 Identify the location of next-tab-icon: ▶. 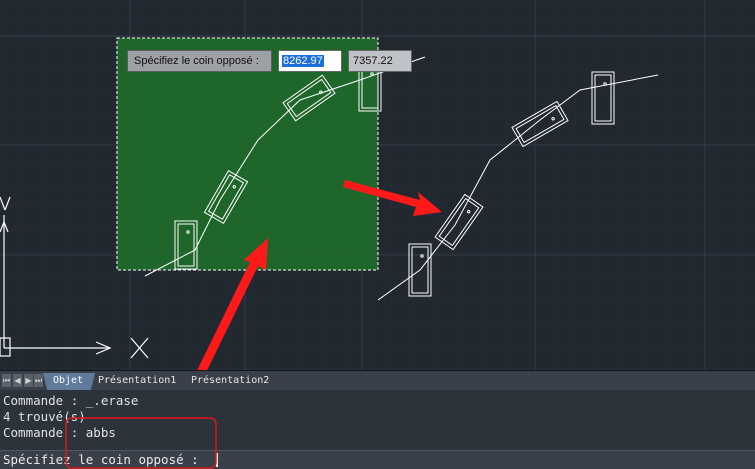
(28, 380).